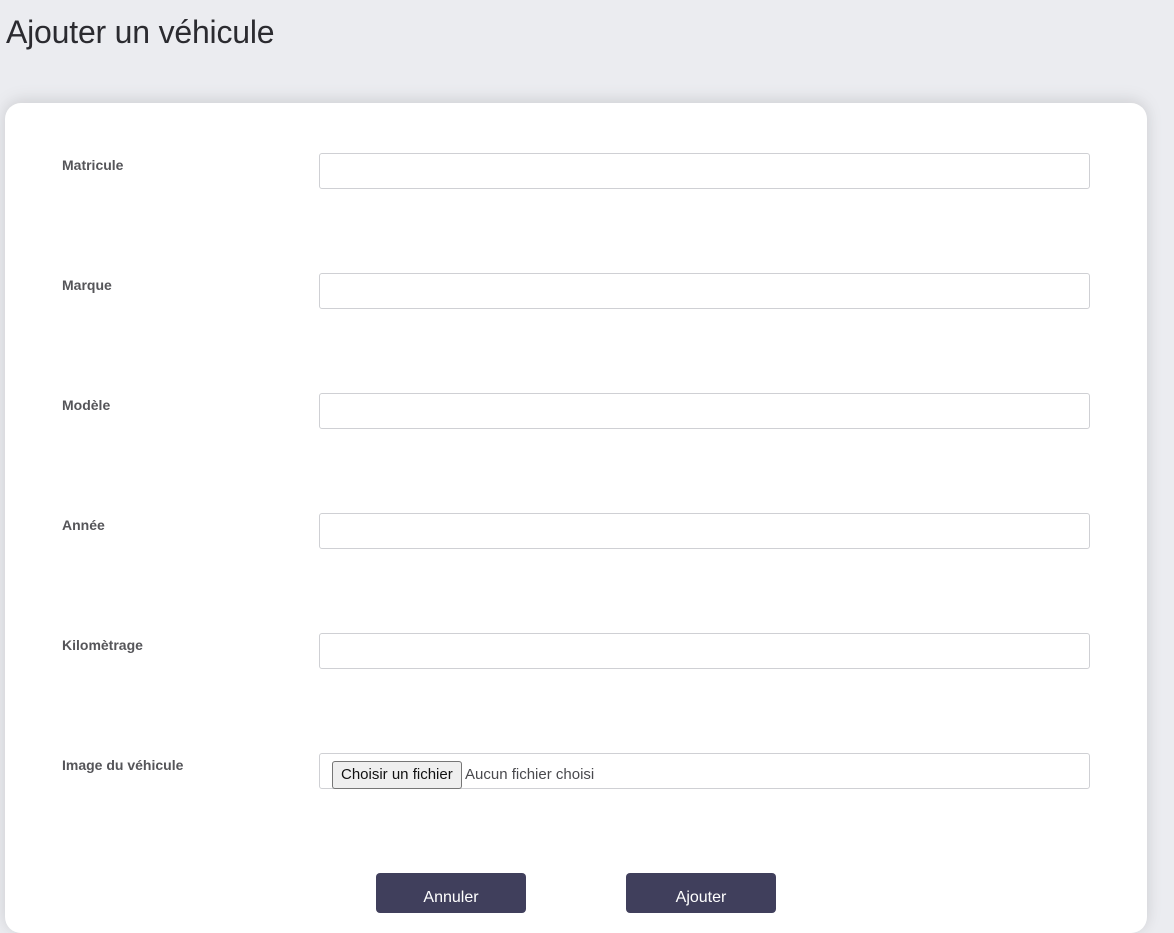 This screenshot has width=1174, height=933. What do you see at coordinates (93, 165) in the screenshot?
I see `matricule-label: Matricule` at bounding box center [93, 165].